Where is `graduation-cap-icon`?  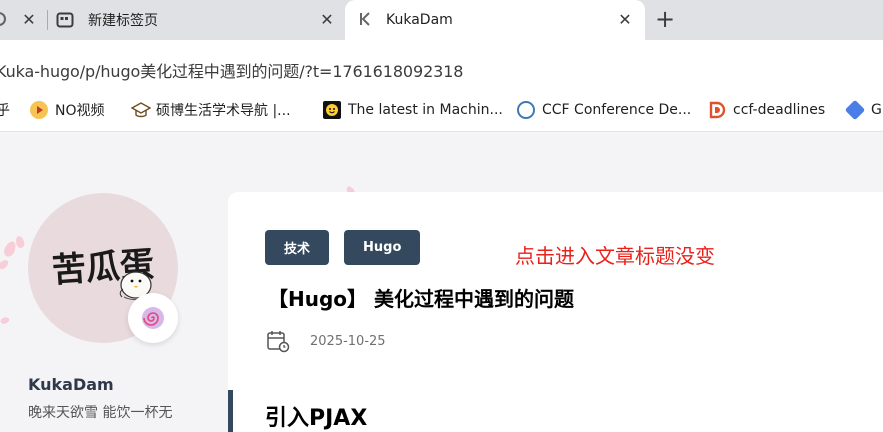
graduation-cap-icon is located at coordinates (141, 110).